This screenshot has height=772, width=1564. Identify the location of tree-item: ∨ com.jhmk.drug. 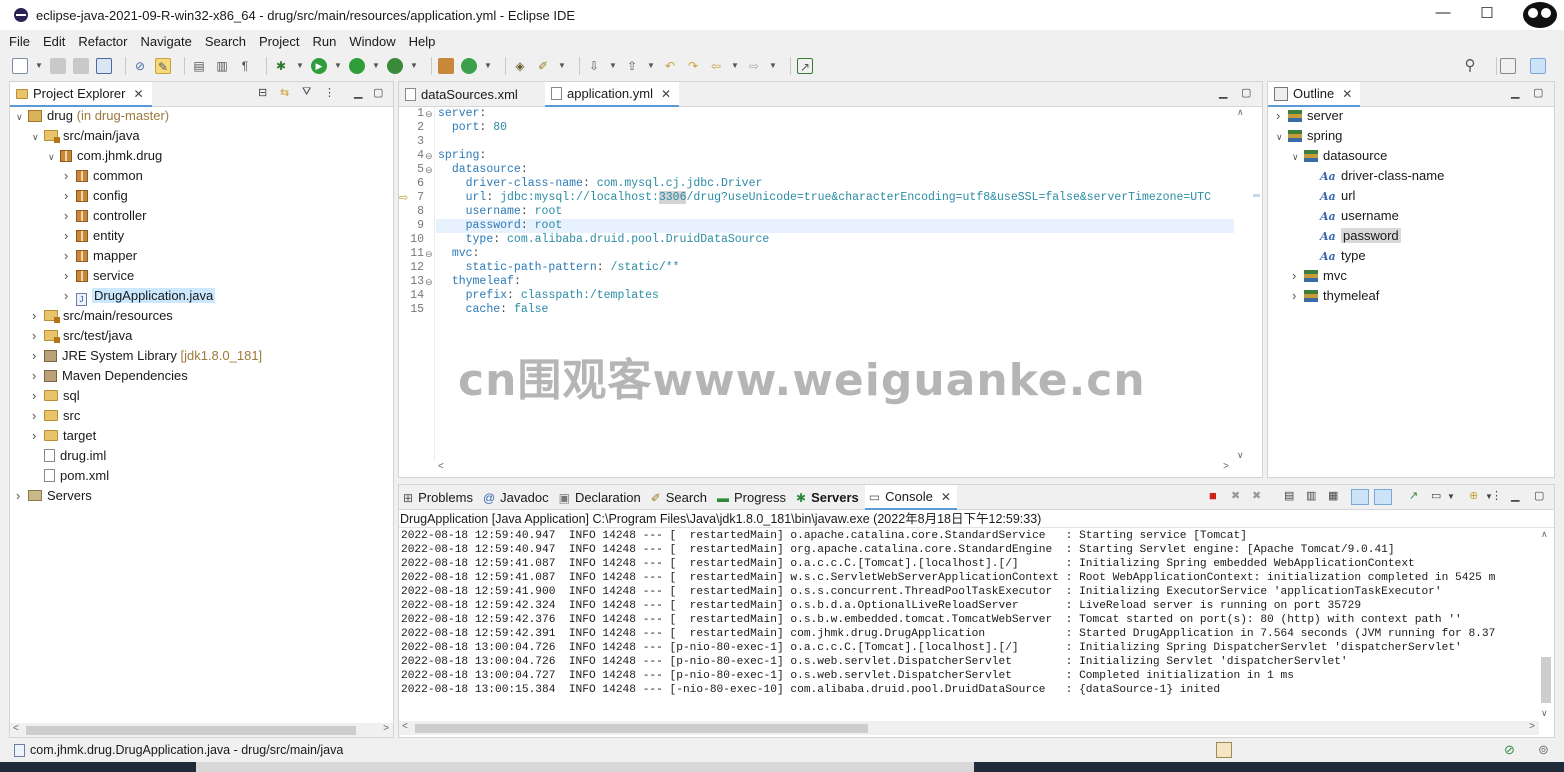
(105, 156).